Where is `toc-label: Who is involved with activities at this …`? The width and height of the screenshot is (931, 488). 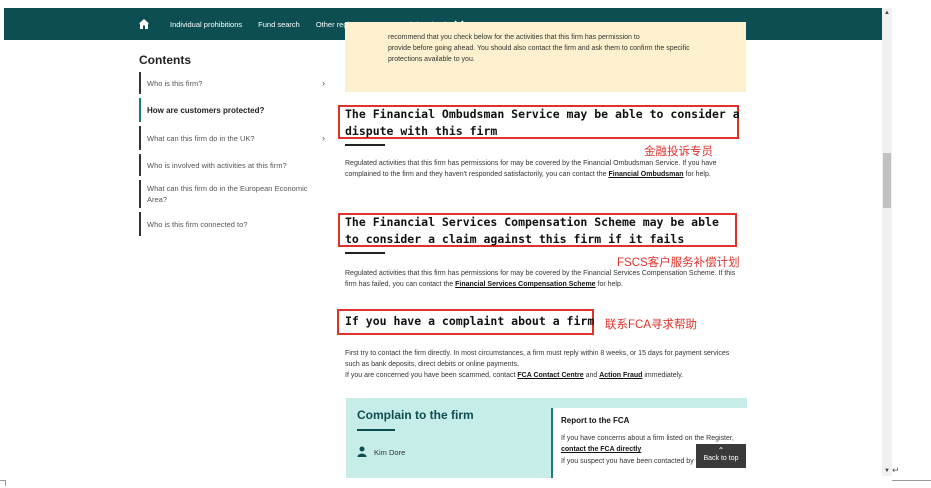
toc-label: Who is involved with activities at this … is located at coordinates (217, 165).